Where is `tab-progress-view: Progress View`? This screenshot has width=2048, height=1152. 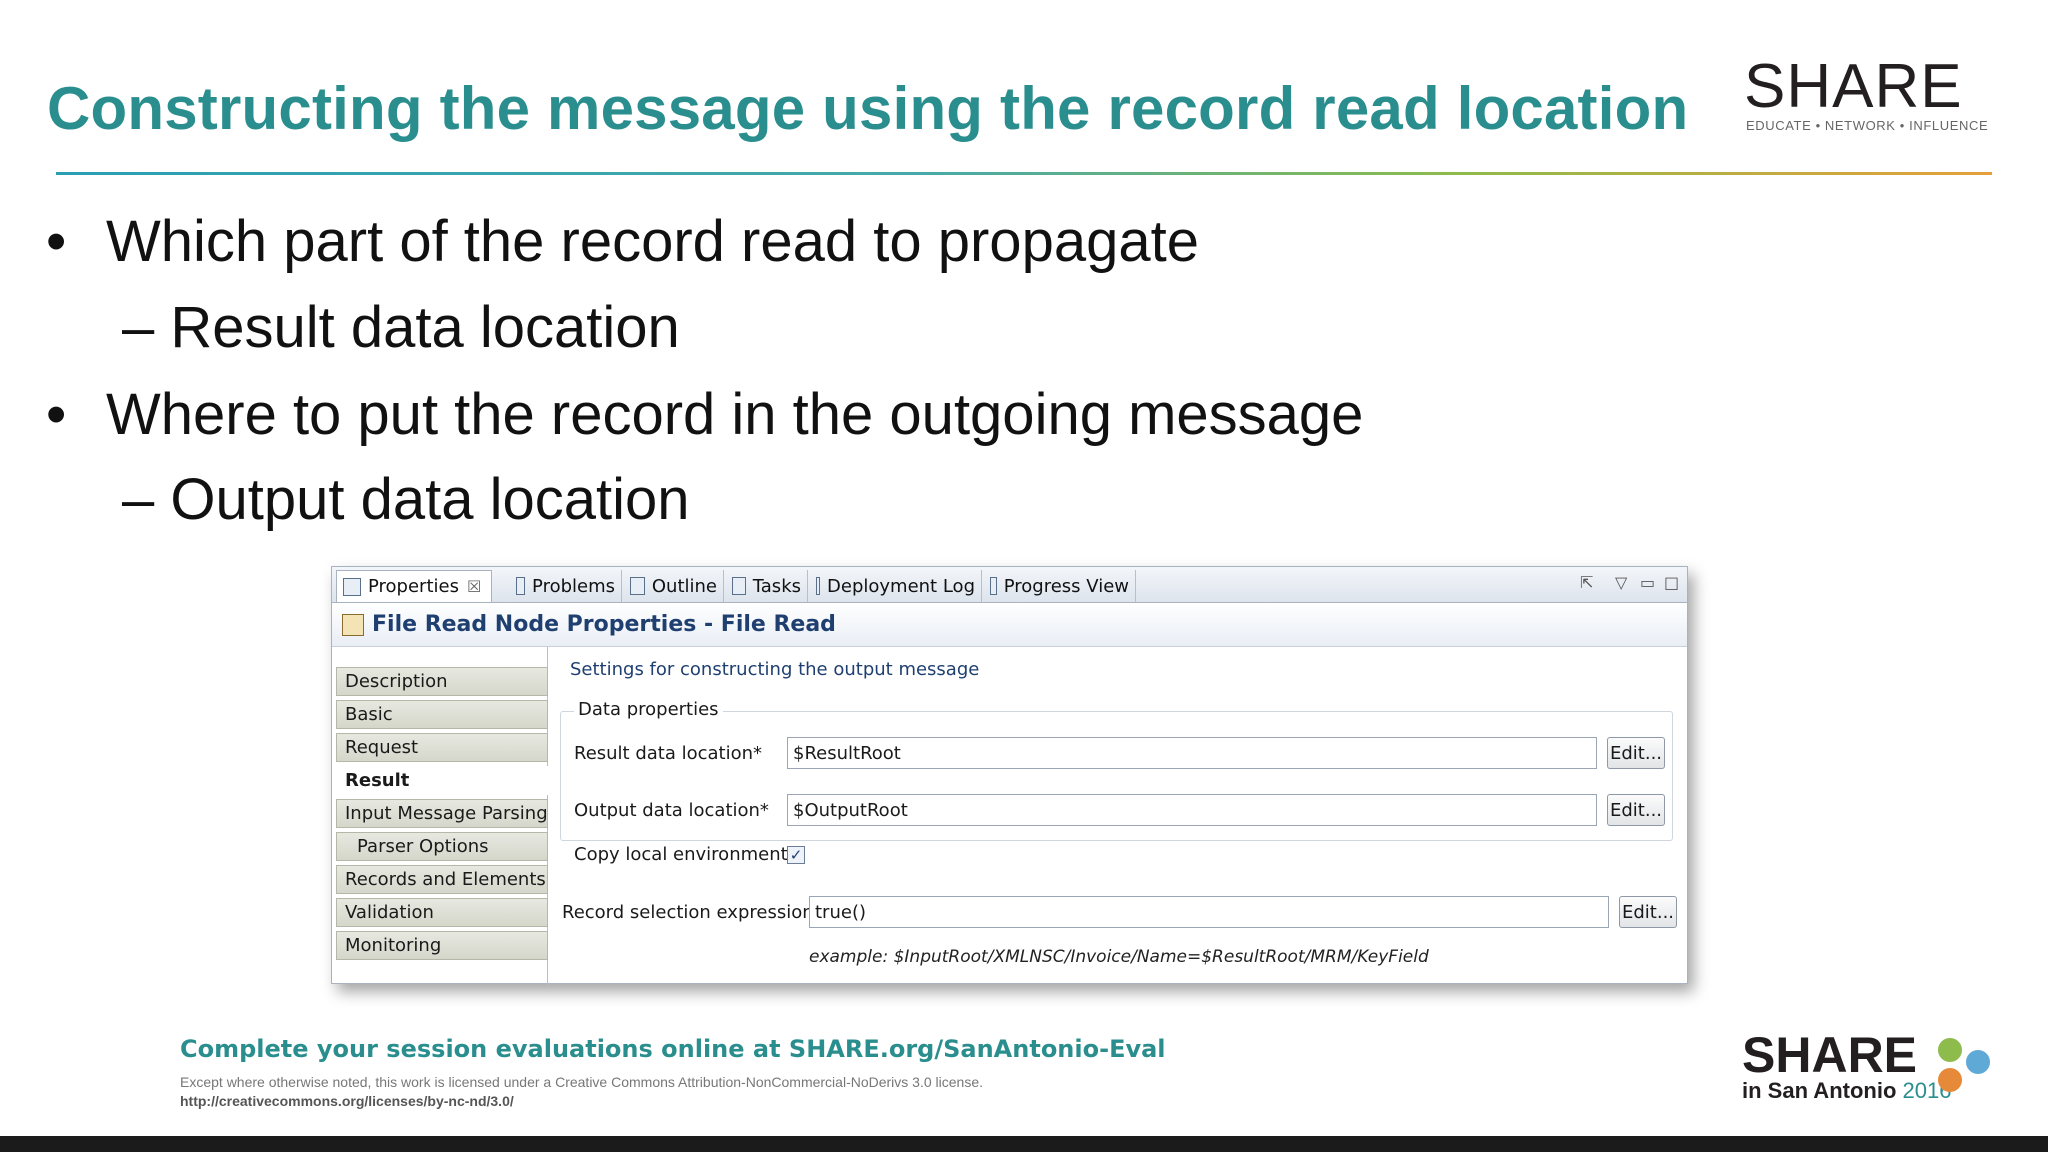 tab-progress-view: Progress View is located at coordinates (1060, 586).